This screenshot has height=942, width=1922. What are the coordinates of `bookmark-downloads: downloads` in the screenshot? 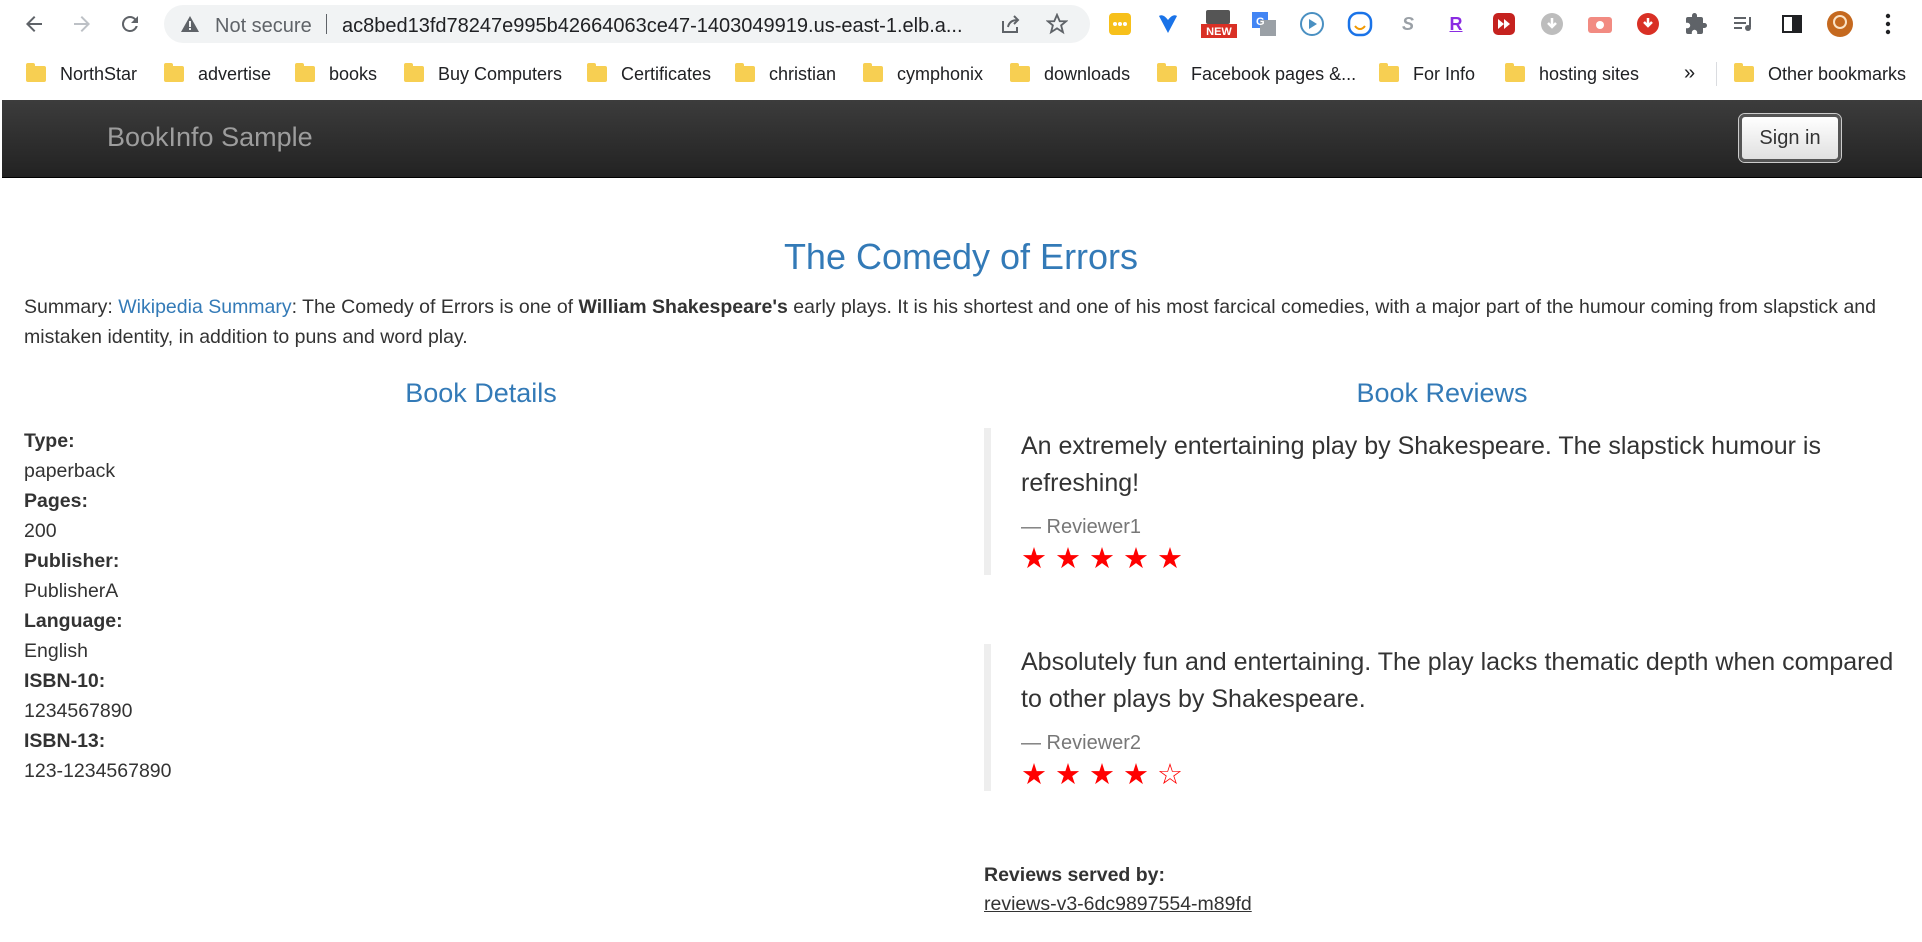 It's located at (1070, 74).